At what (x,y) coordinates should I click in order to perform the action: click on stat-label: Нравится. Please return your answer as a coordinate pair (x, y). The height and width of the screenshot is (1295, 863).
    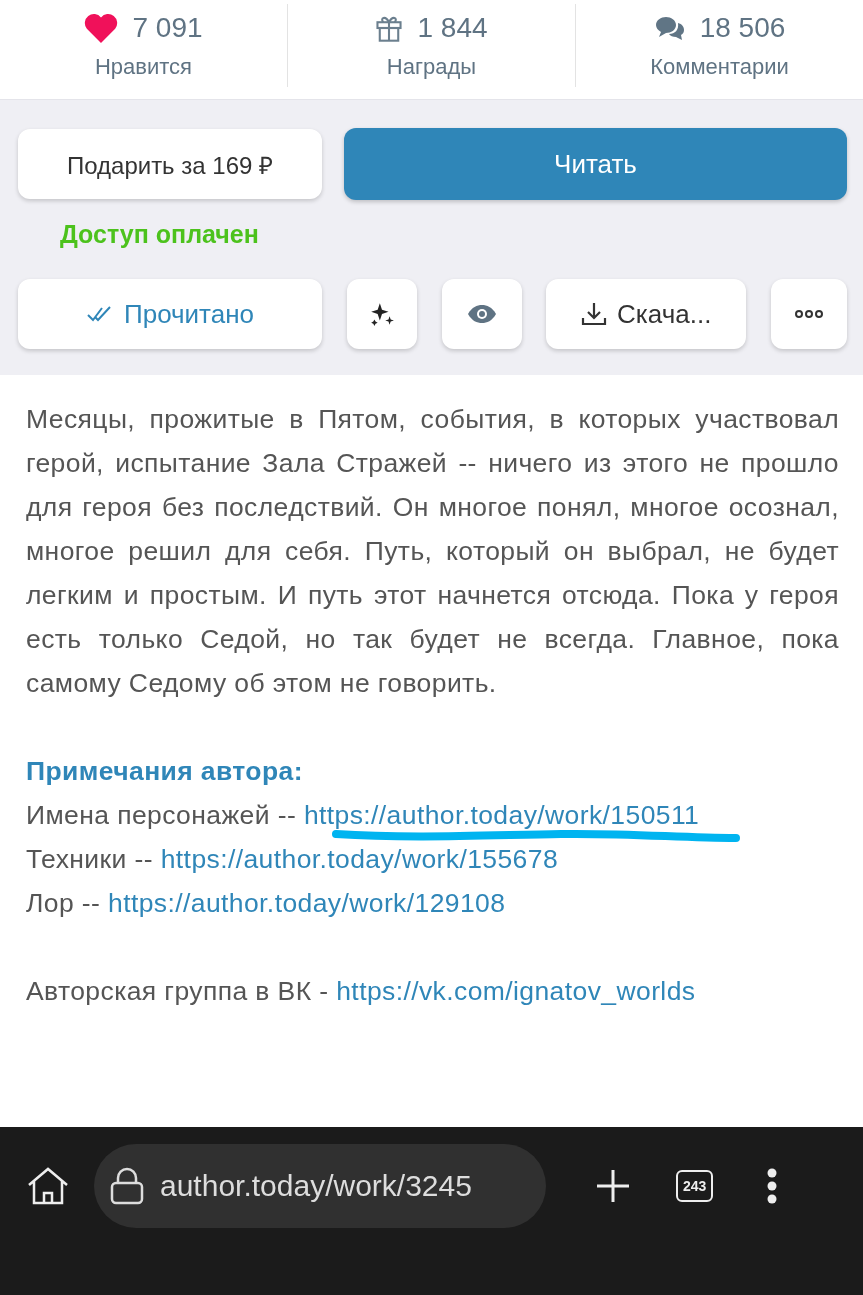
    Looking at the image, I should click on (143, 66).